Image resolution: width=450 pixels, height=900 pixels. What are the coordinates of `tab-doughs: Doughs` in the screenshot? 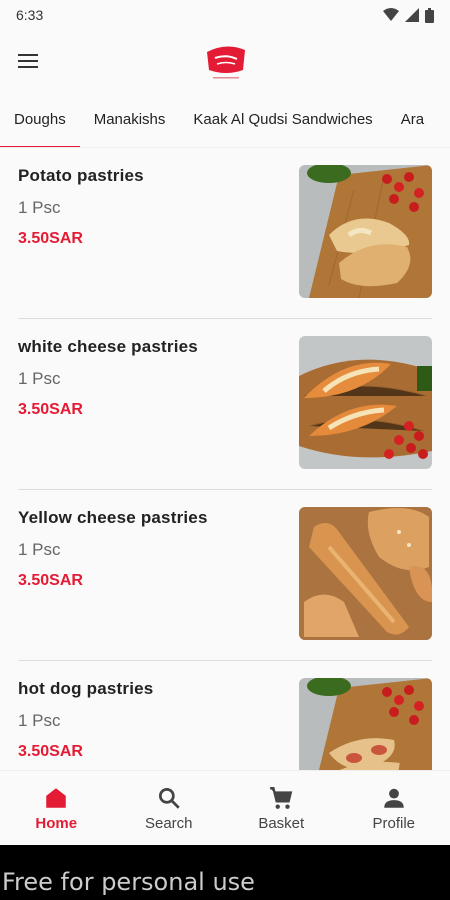 It's located at (40, 119).